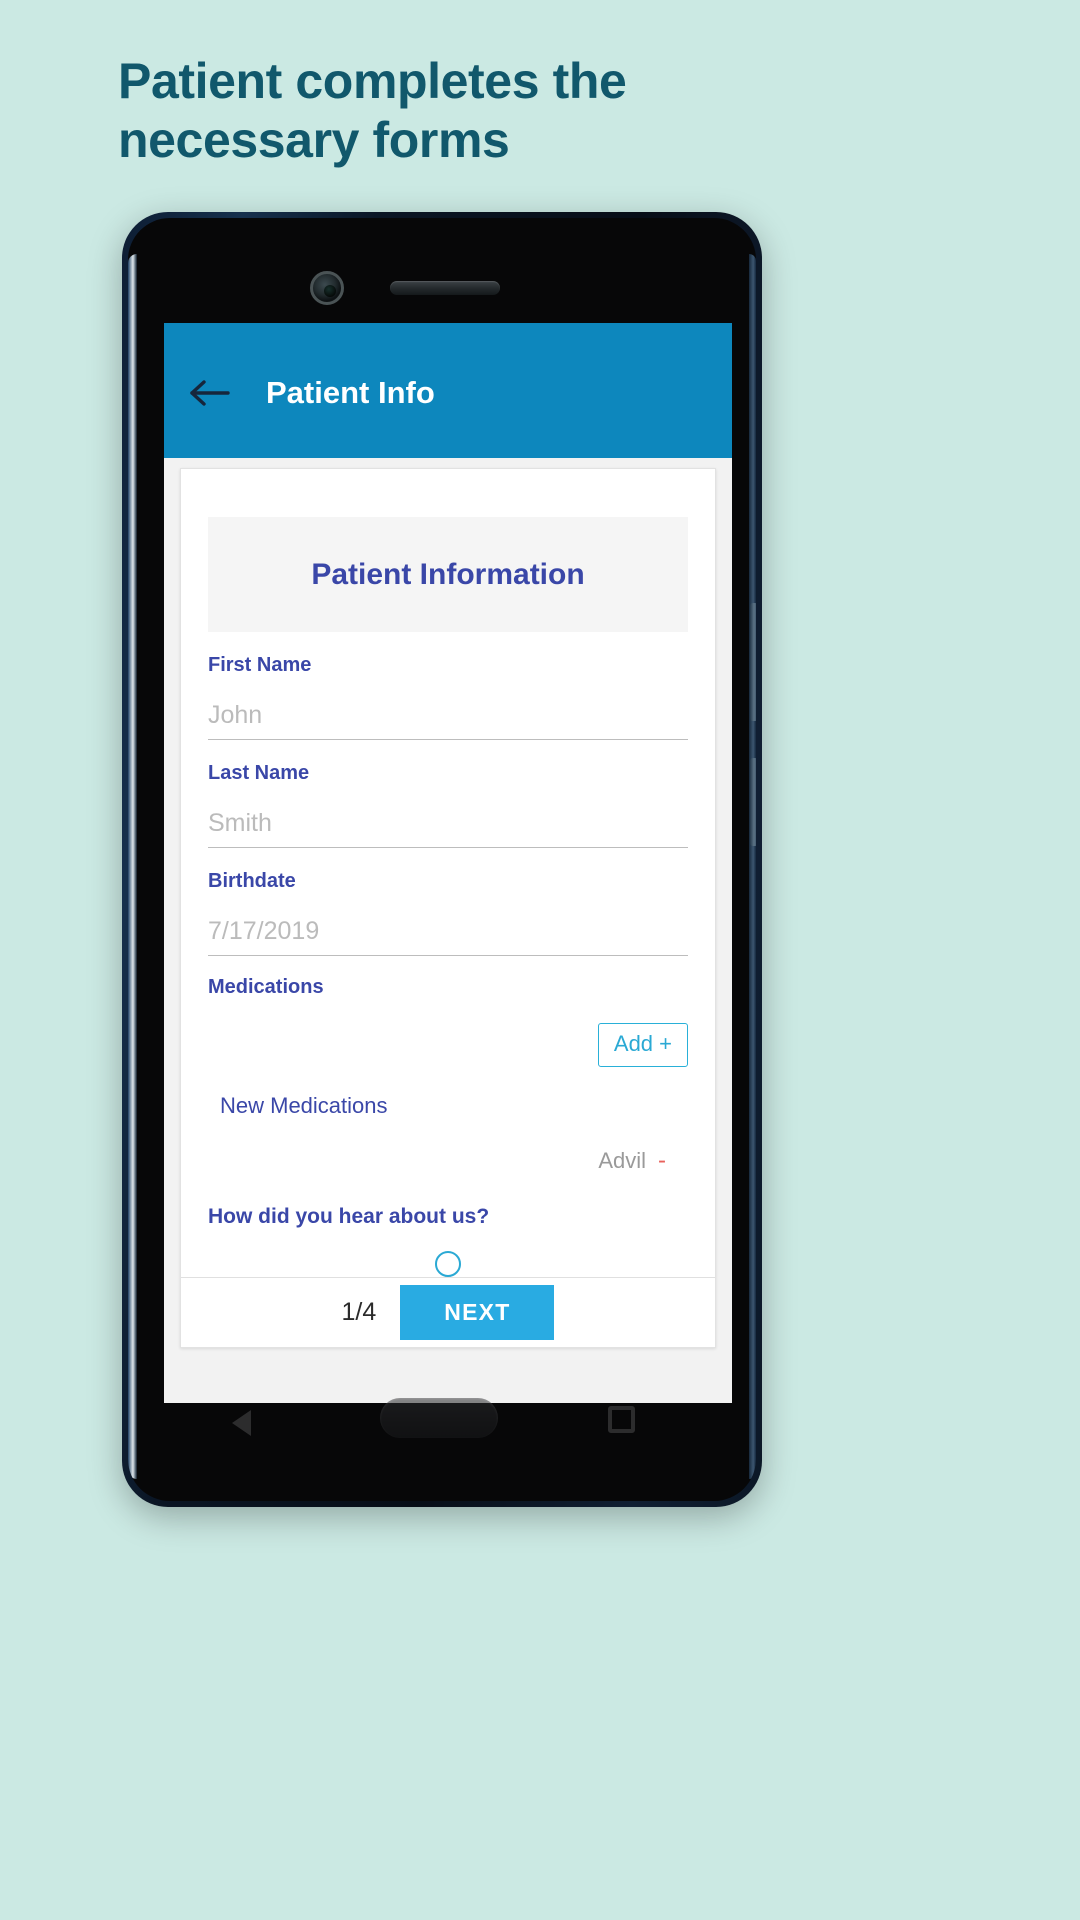 Image resolution: width=1080 pixels, height=1920 pixels. I want to click on field-hear-about-us: How did you hear about us?, so click(448, 1241).